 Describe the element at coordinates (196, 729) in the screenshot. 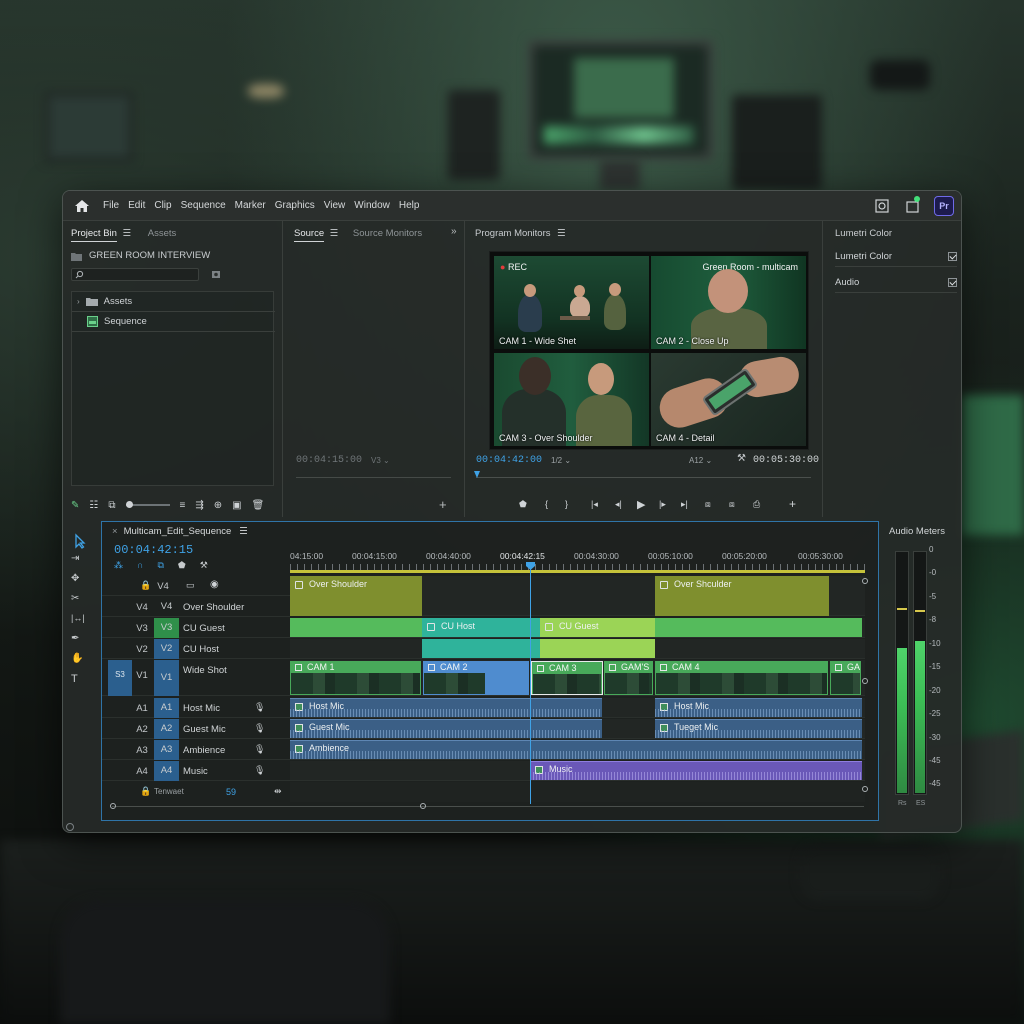

I see `track-header-a2: A2 A2 Guest Mic 🎙` at that location.